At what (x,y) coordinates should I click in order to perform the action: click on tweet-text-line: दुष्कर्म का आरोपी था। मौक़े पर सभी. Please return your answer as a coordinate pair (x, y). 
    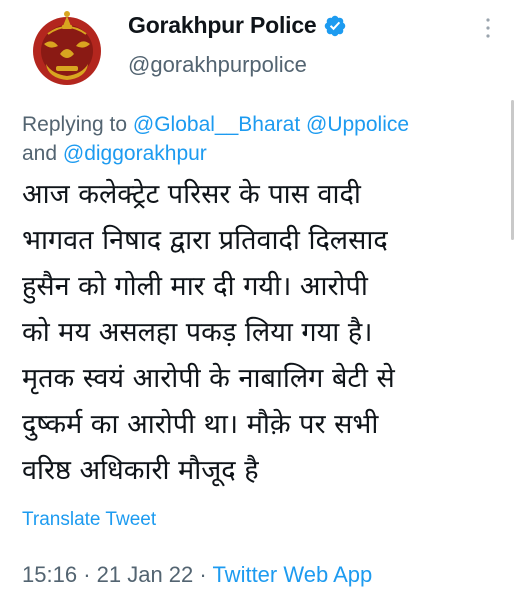
    Looking at the image, I should click on (200, 424).